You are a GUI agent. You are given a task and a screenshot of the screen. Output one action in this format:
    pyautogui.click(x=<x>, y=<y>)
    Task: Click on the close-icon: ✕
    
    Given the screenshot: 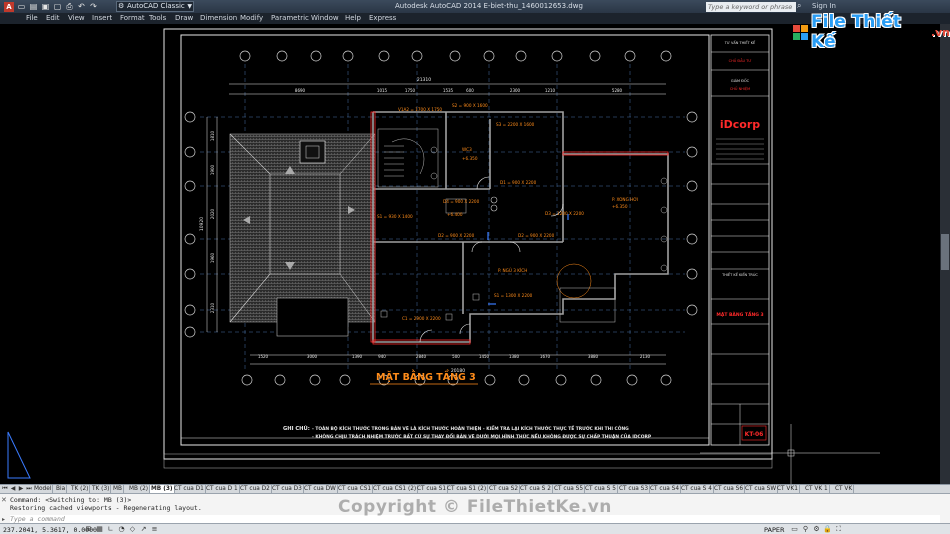 What is the action you would take?
    pyautogui.click(x=4, y=500)
    